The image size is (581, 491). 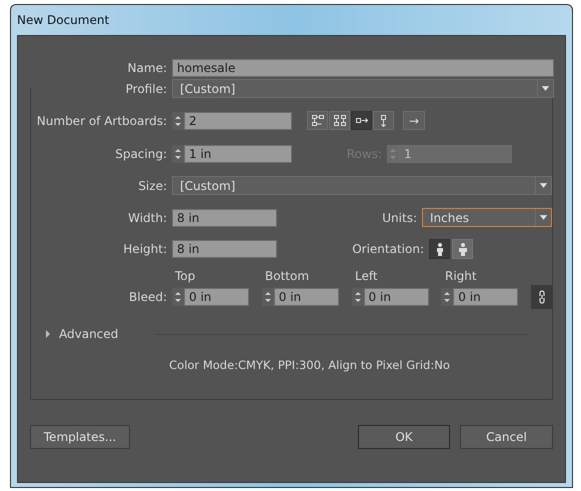 What do you see at coordinates (152, 186) in the screenshot?
I see `field-label: Size:` at bounding box center [152, 186].